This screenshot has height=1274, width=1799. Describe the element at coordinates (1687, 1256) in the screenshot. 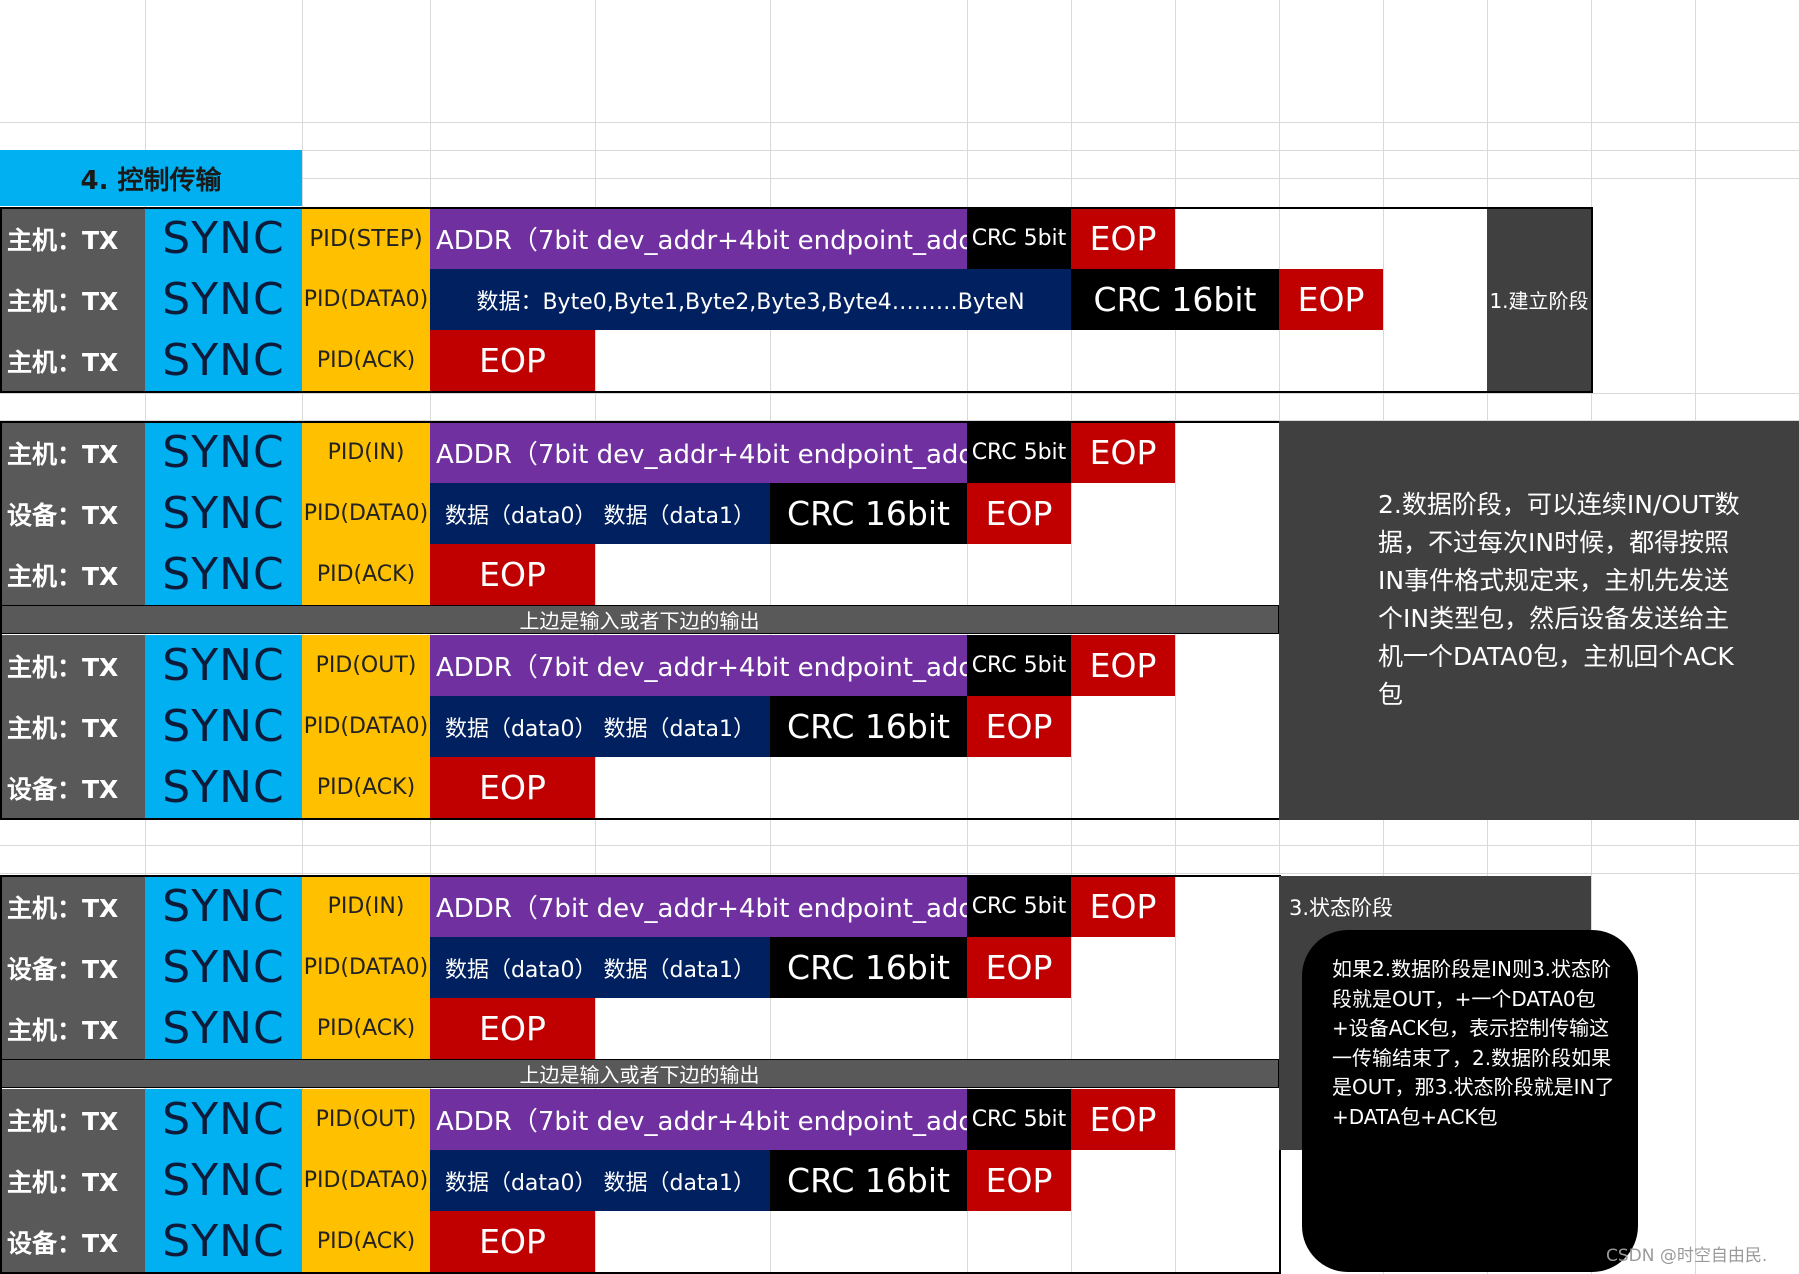

I see `watermark: CSDN @时空自由民.` at that location.